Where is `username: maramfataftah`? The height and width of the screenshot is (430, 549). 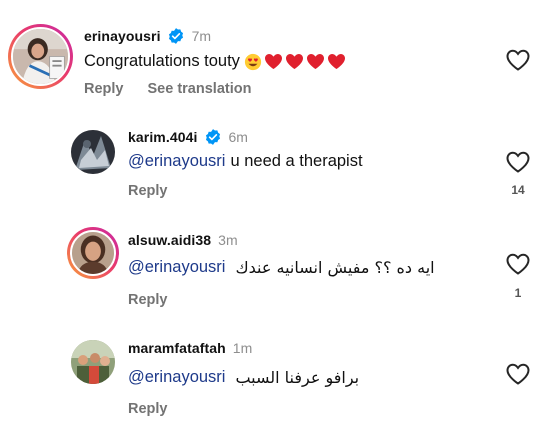
username: maramfataftah is located at coordinates (177, 348).